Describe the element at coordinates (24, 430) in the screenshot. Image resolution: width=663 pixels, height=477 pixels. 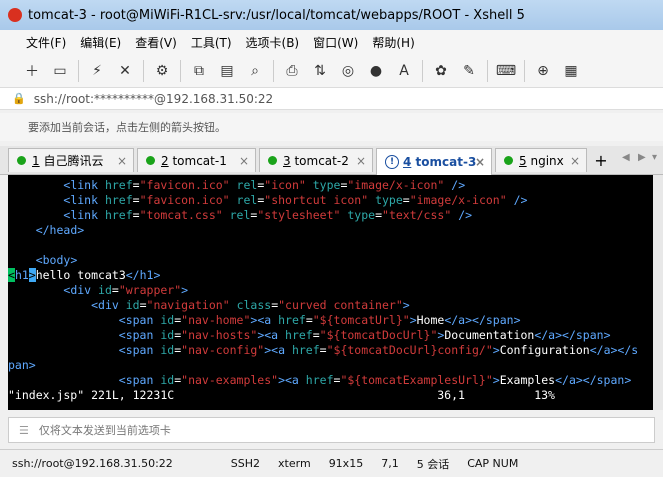
I see `menu-lines-icon: ☰` at that location.